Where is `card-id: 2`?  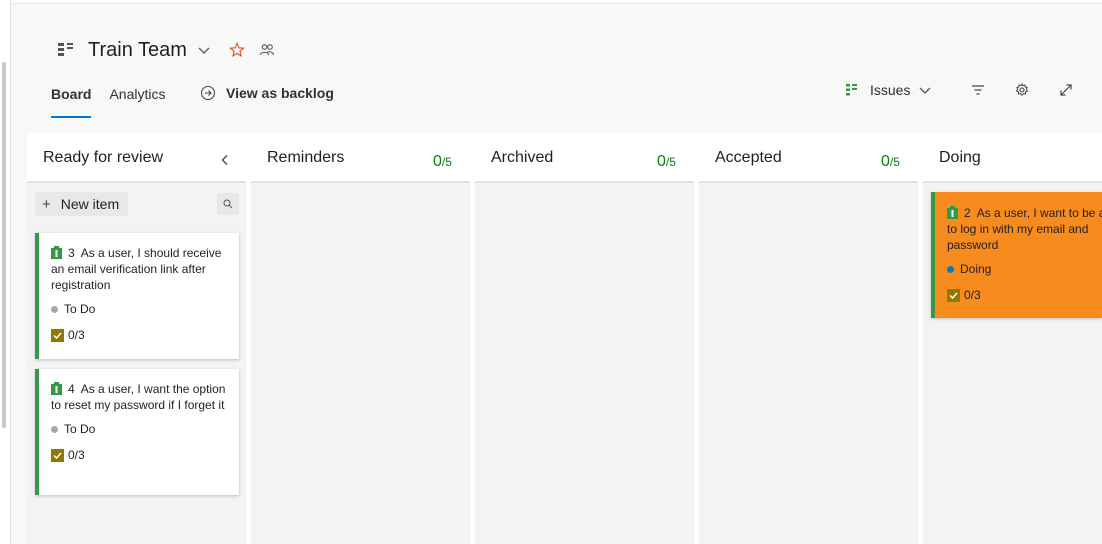 card-id: 2 is located at coordinates (967, 213).